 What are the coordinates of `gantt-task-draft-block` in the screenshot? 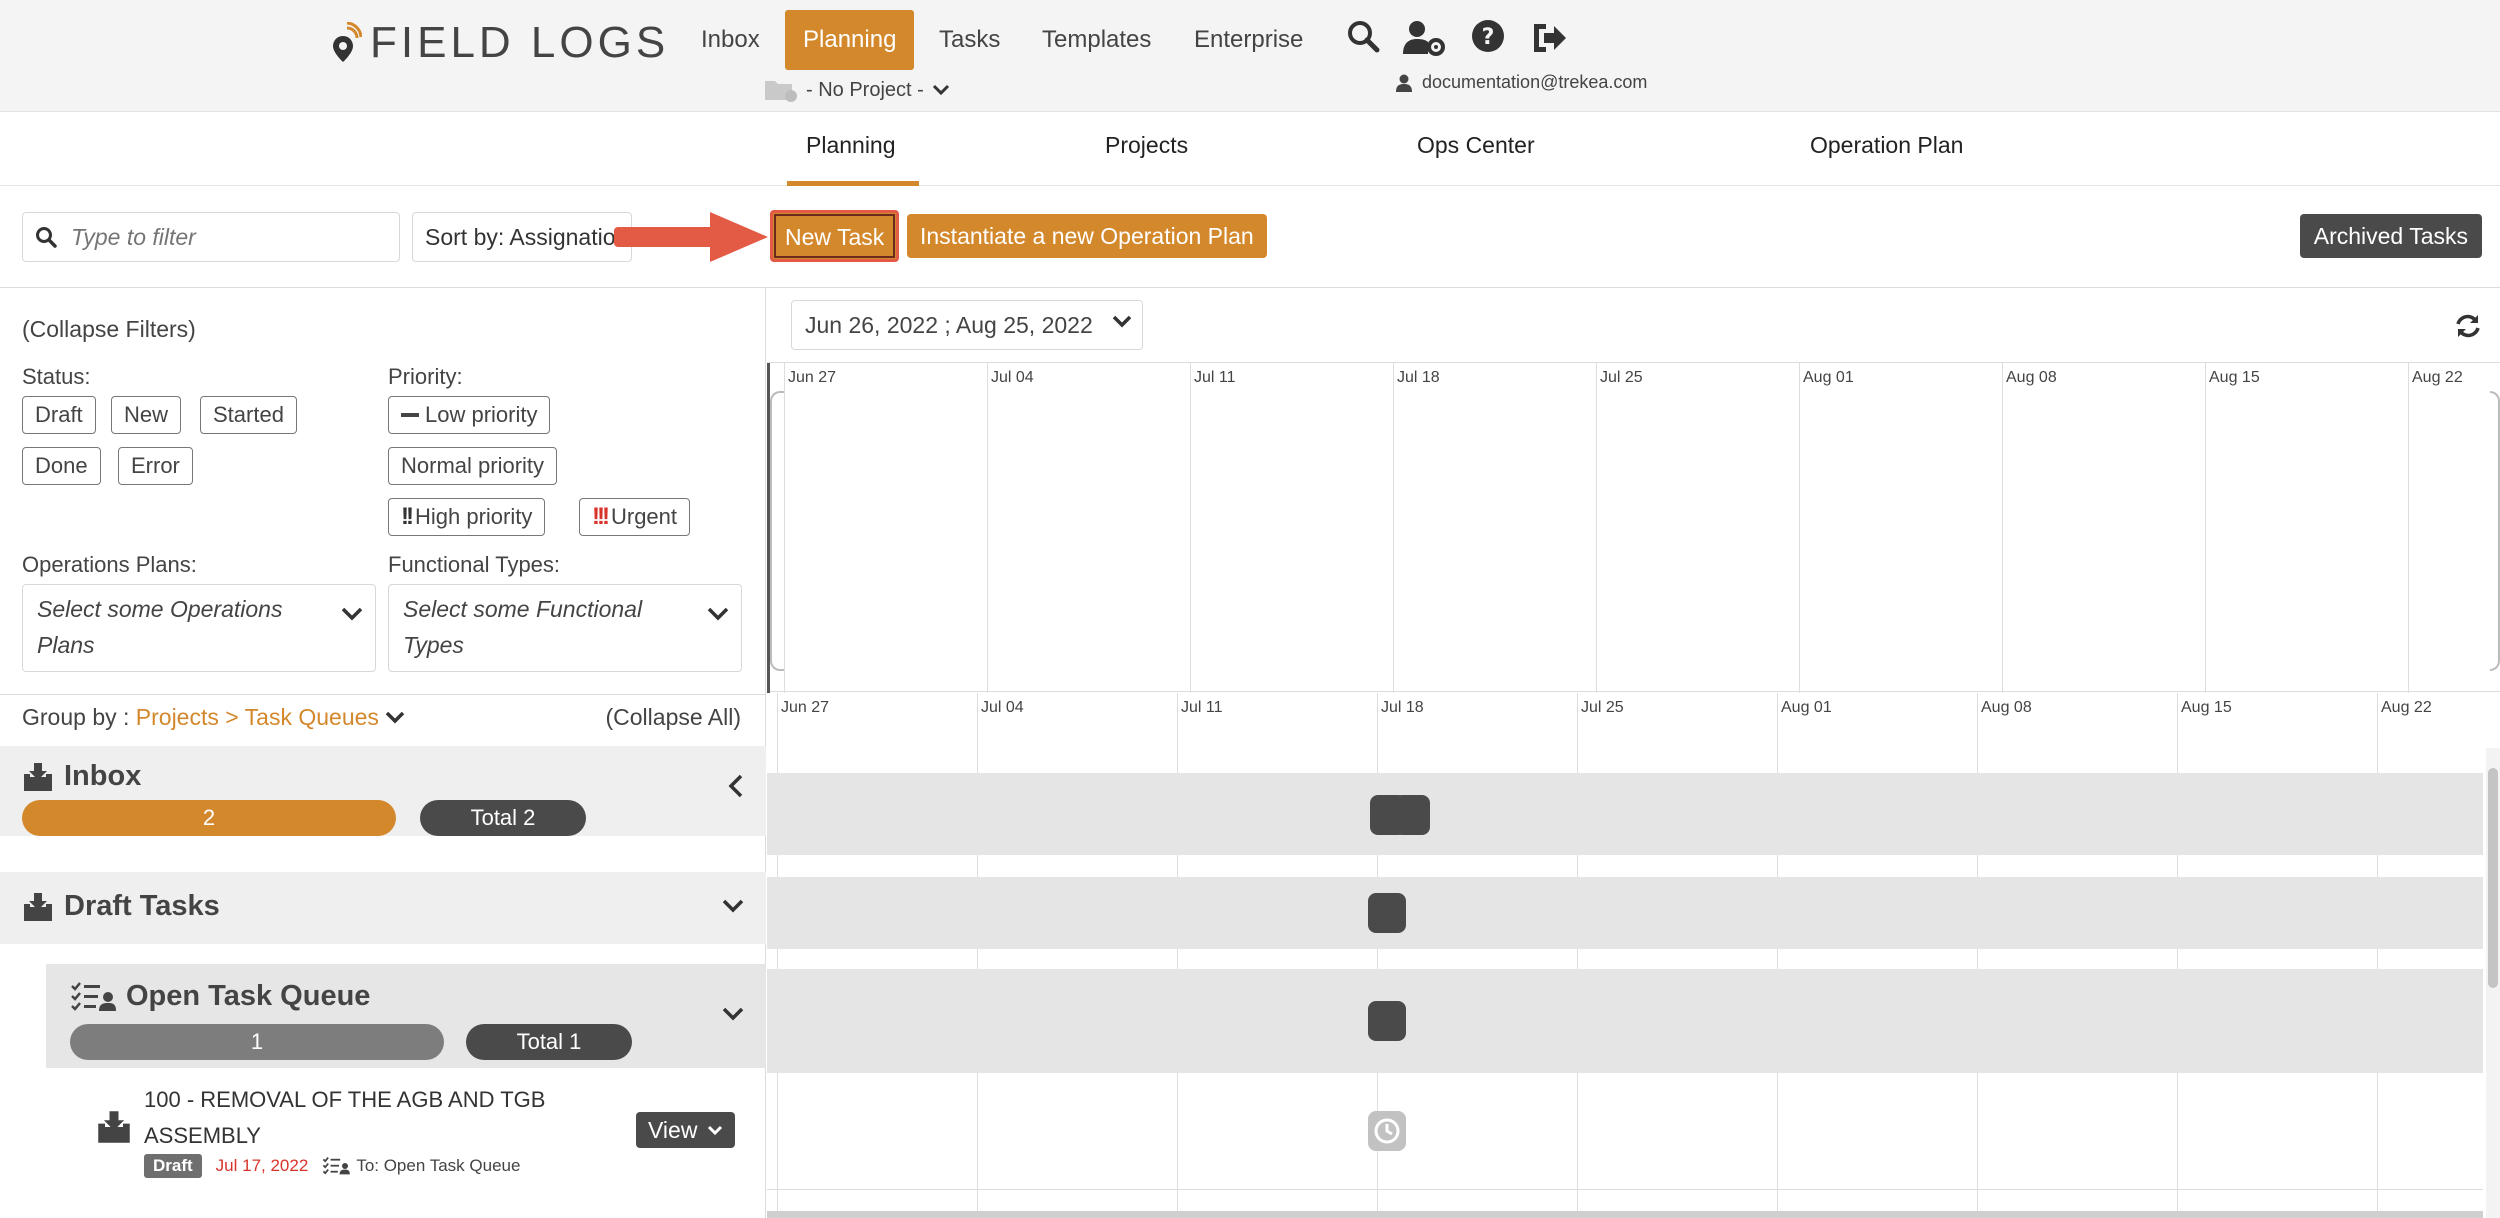 It's located at (1387, 1131).